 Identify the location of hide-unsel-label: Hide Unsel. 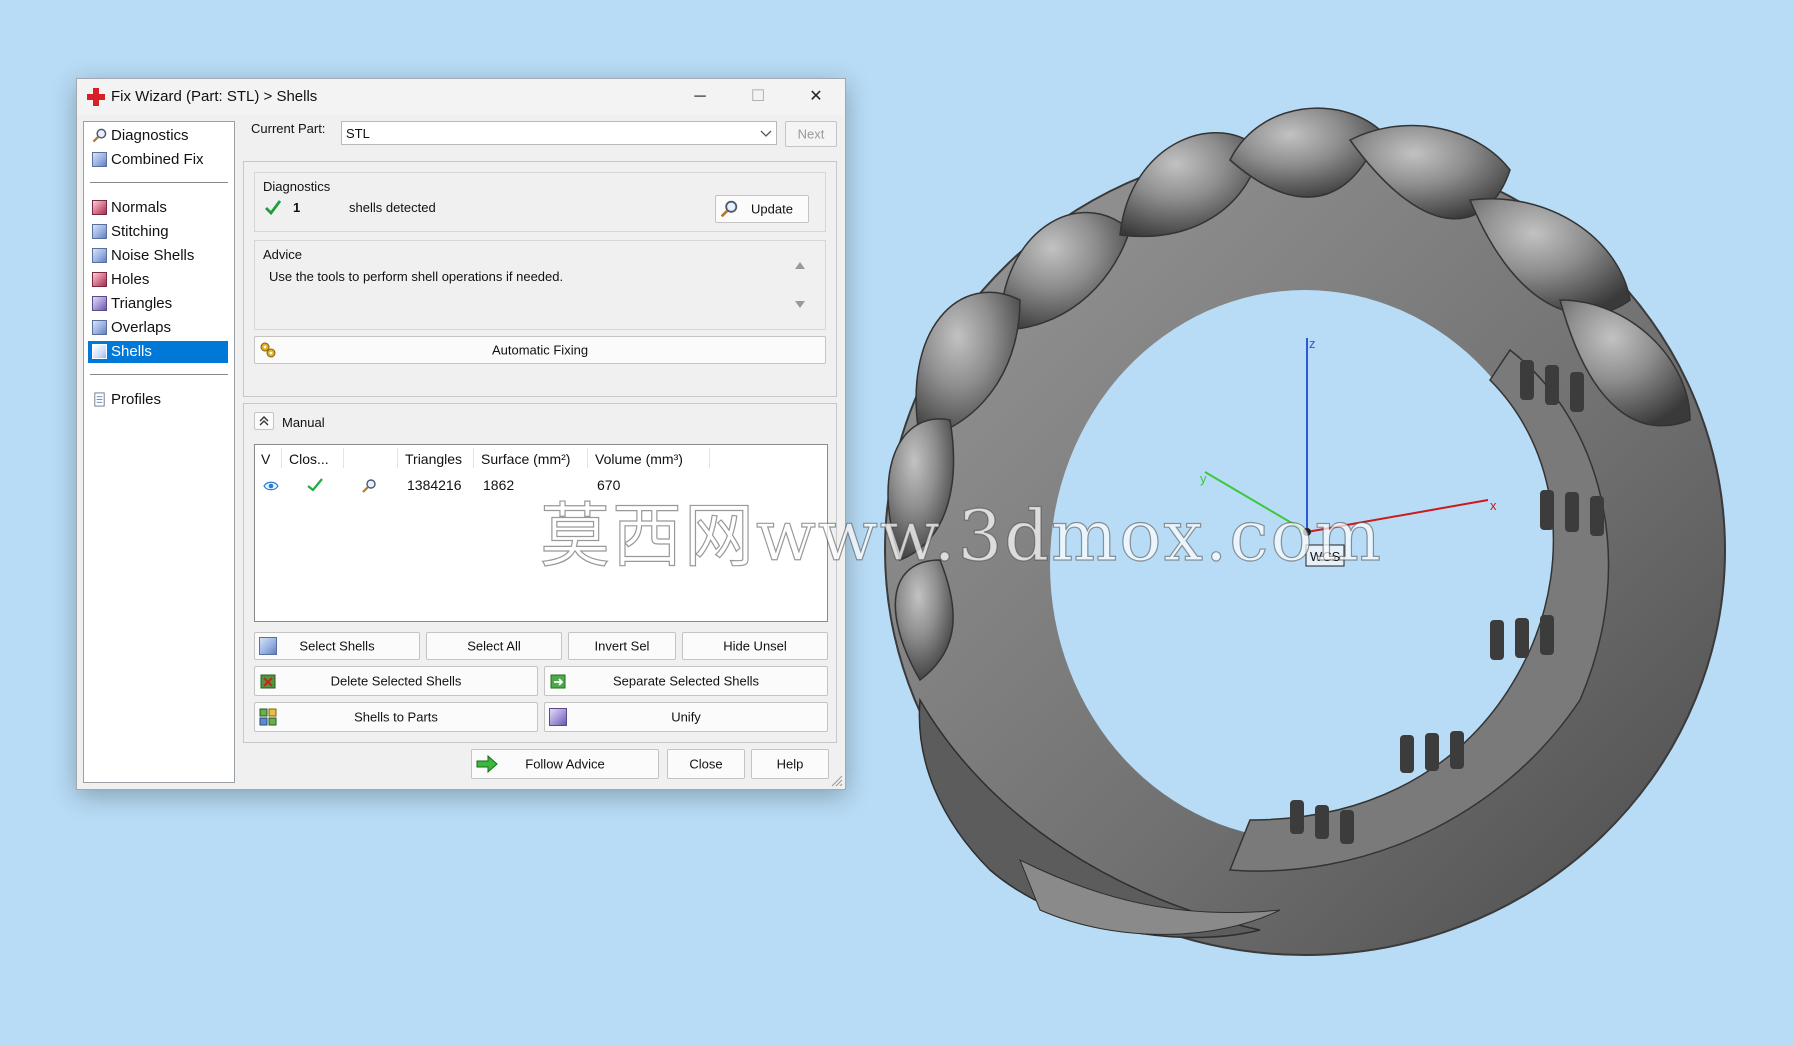
(755, 646).